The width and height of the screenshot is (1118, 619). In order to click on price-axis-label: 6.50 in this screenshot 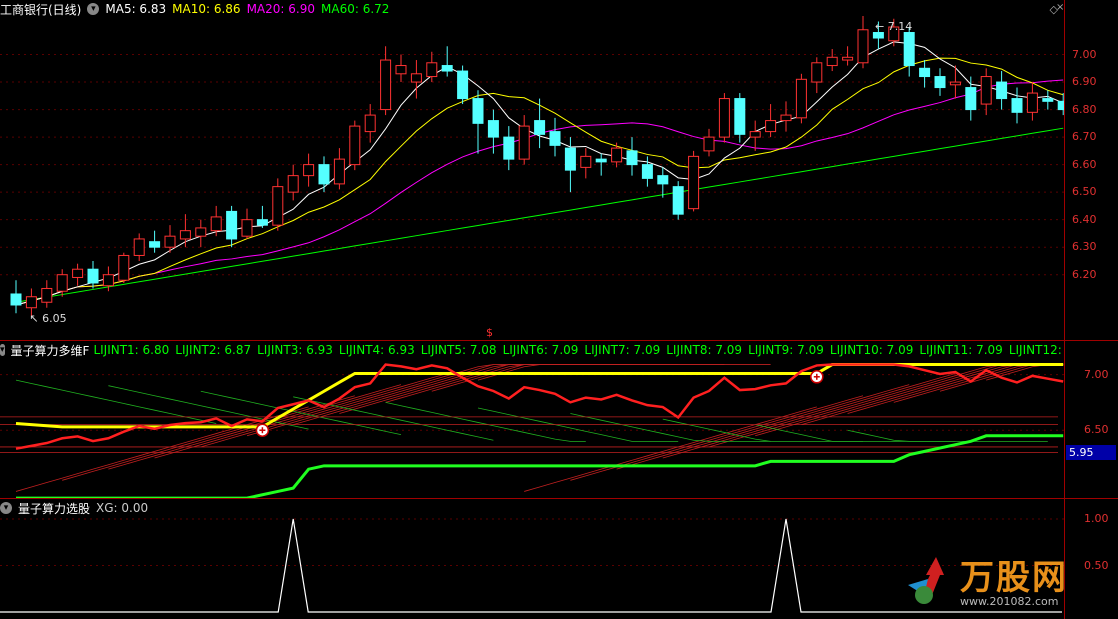, I will do `click(1084, 192)`.